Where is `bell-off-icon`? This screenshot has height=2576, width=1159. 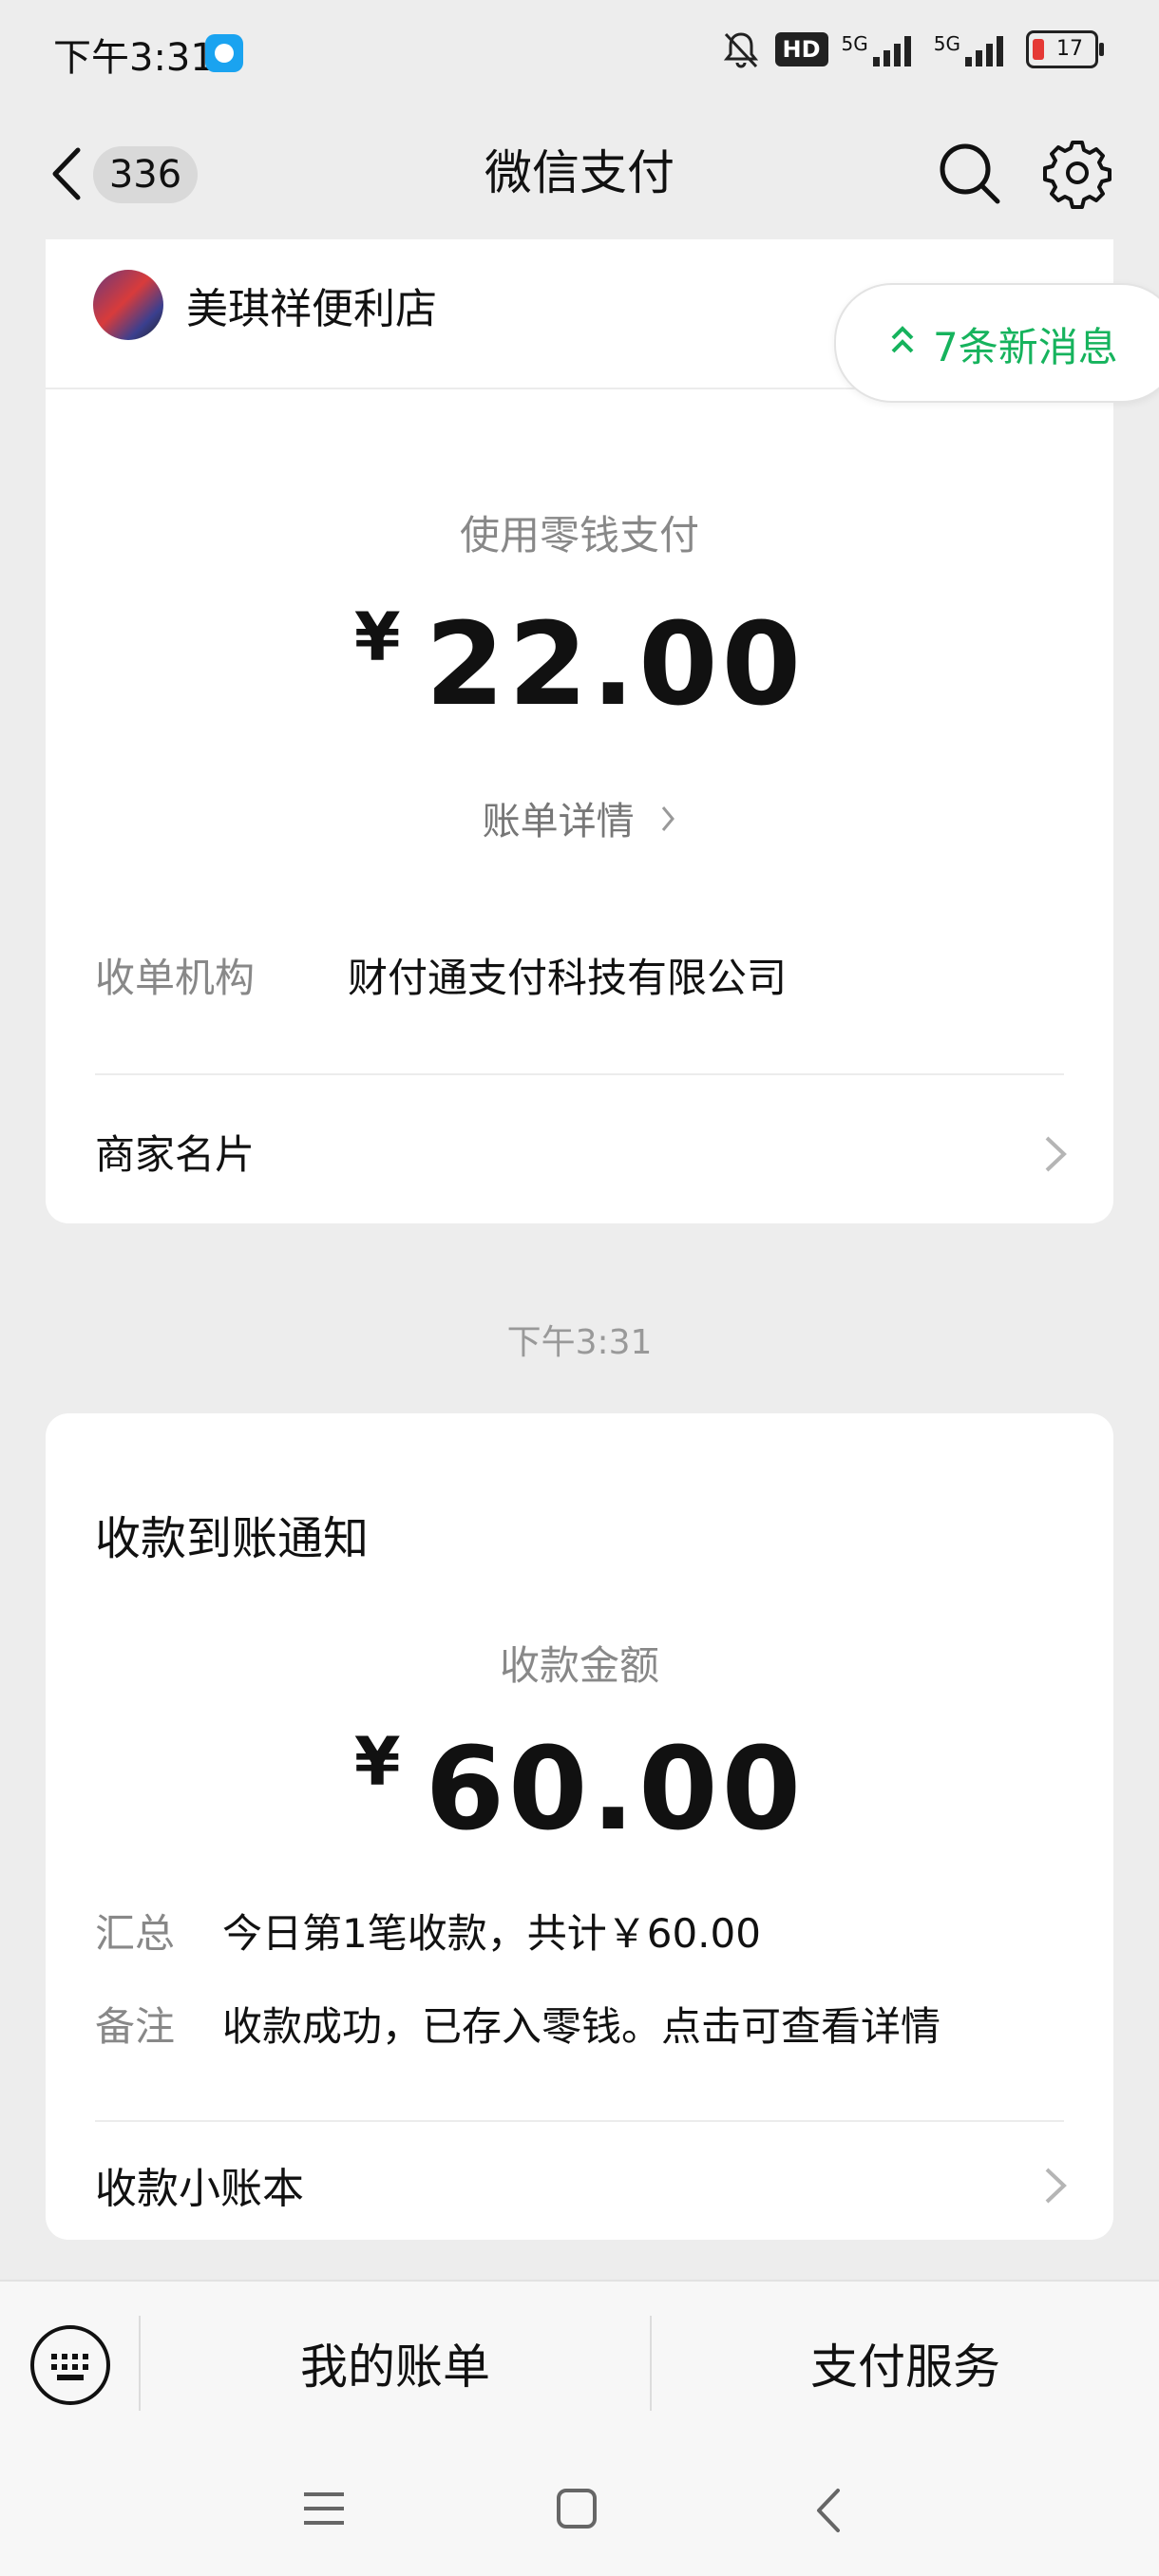 bell-off-icon is located at coordinates (740, 50).